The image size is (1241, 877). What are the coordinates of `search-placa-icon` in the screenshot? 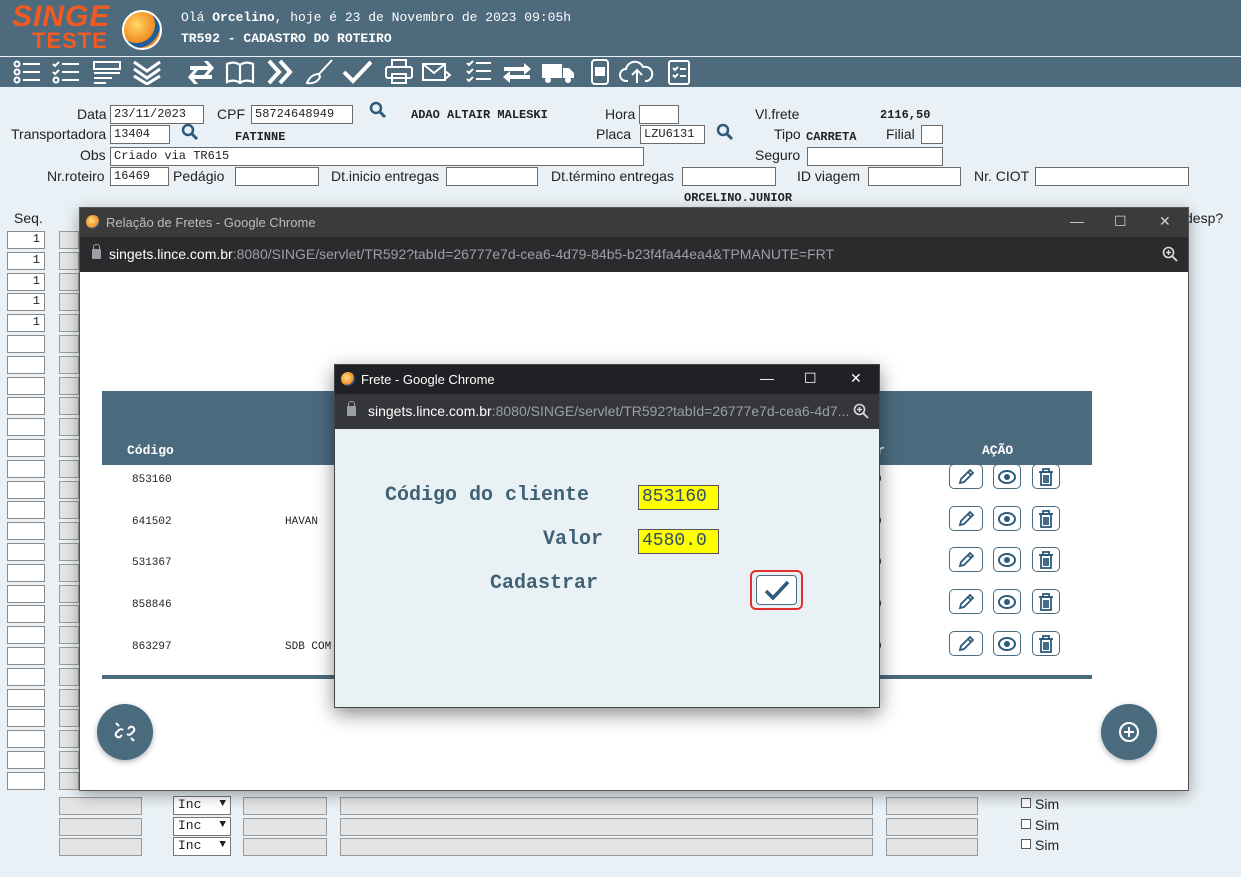 It's located at (725, 132).